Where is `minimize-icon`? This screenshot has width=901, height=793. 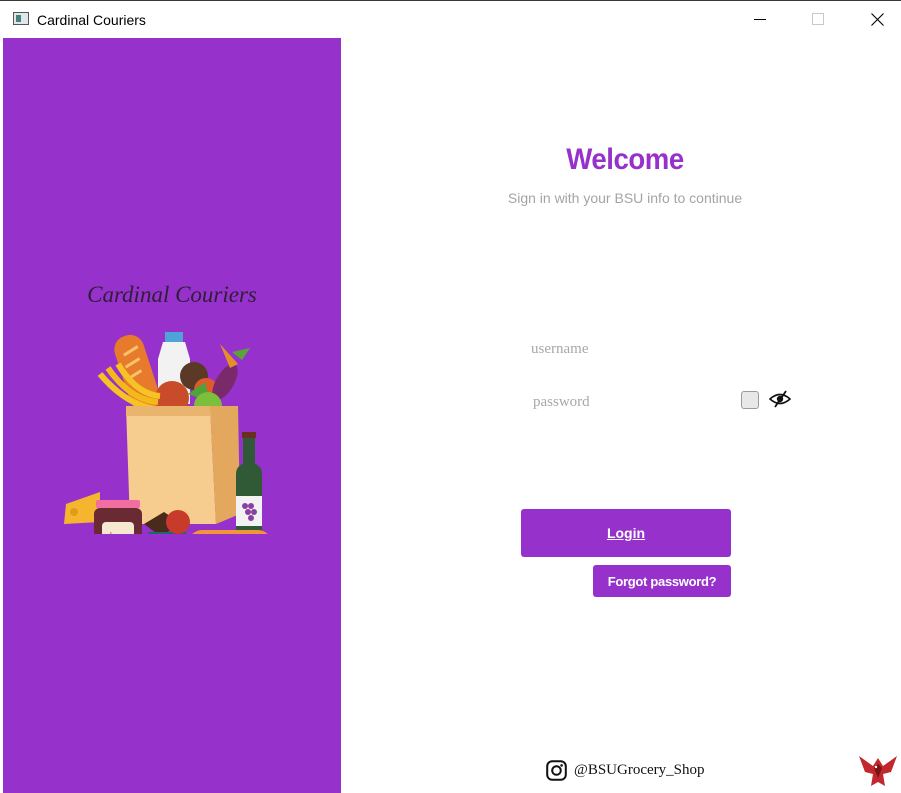
minimize-icon is located at coordinates (760, 19).